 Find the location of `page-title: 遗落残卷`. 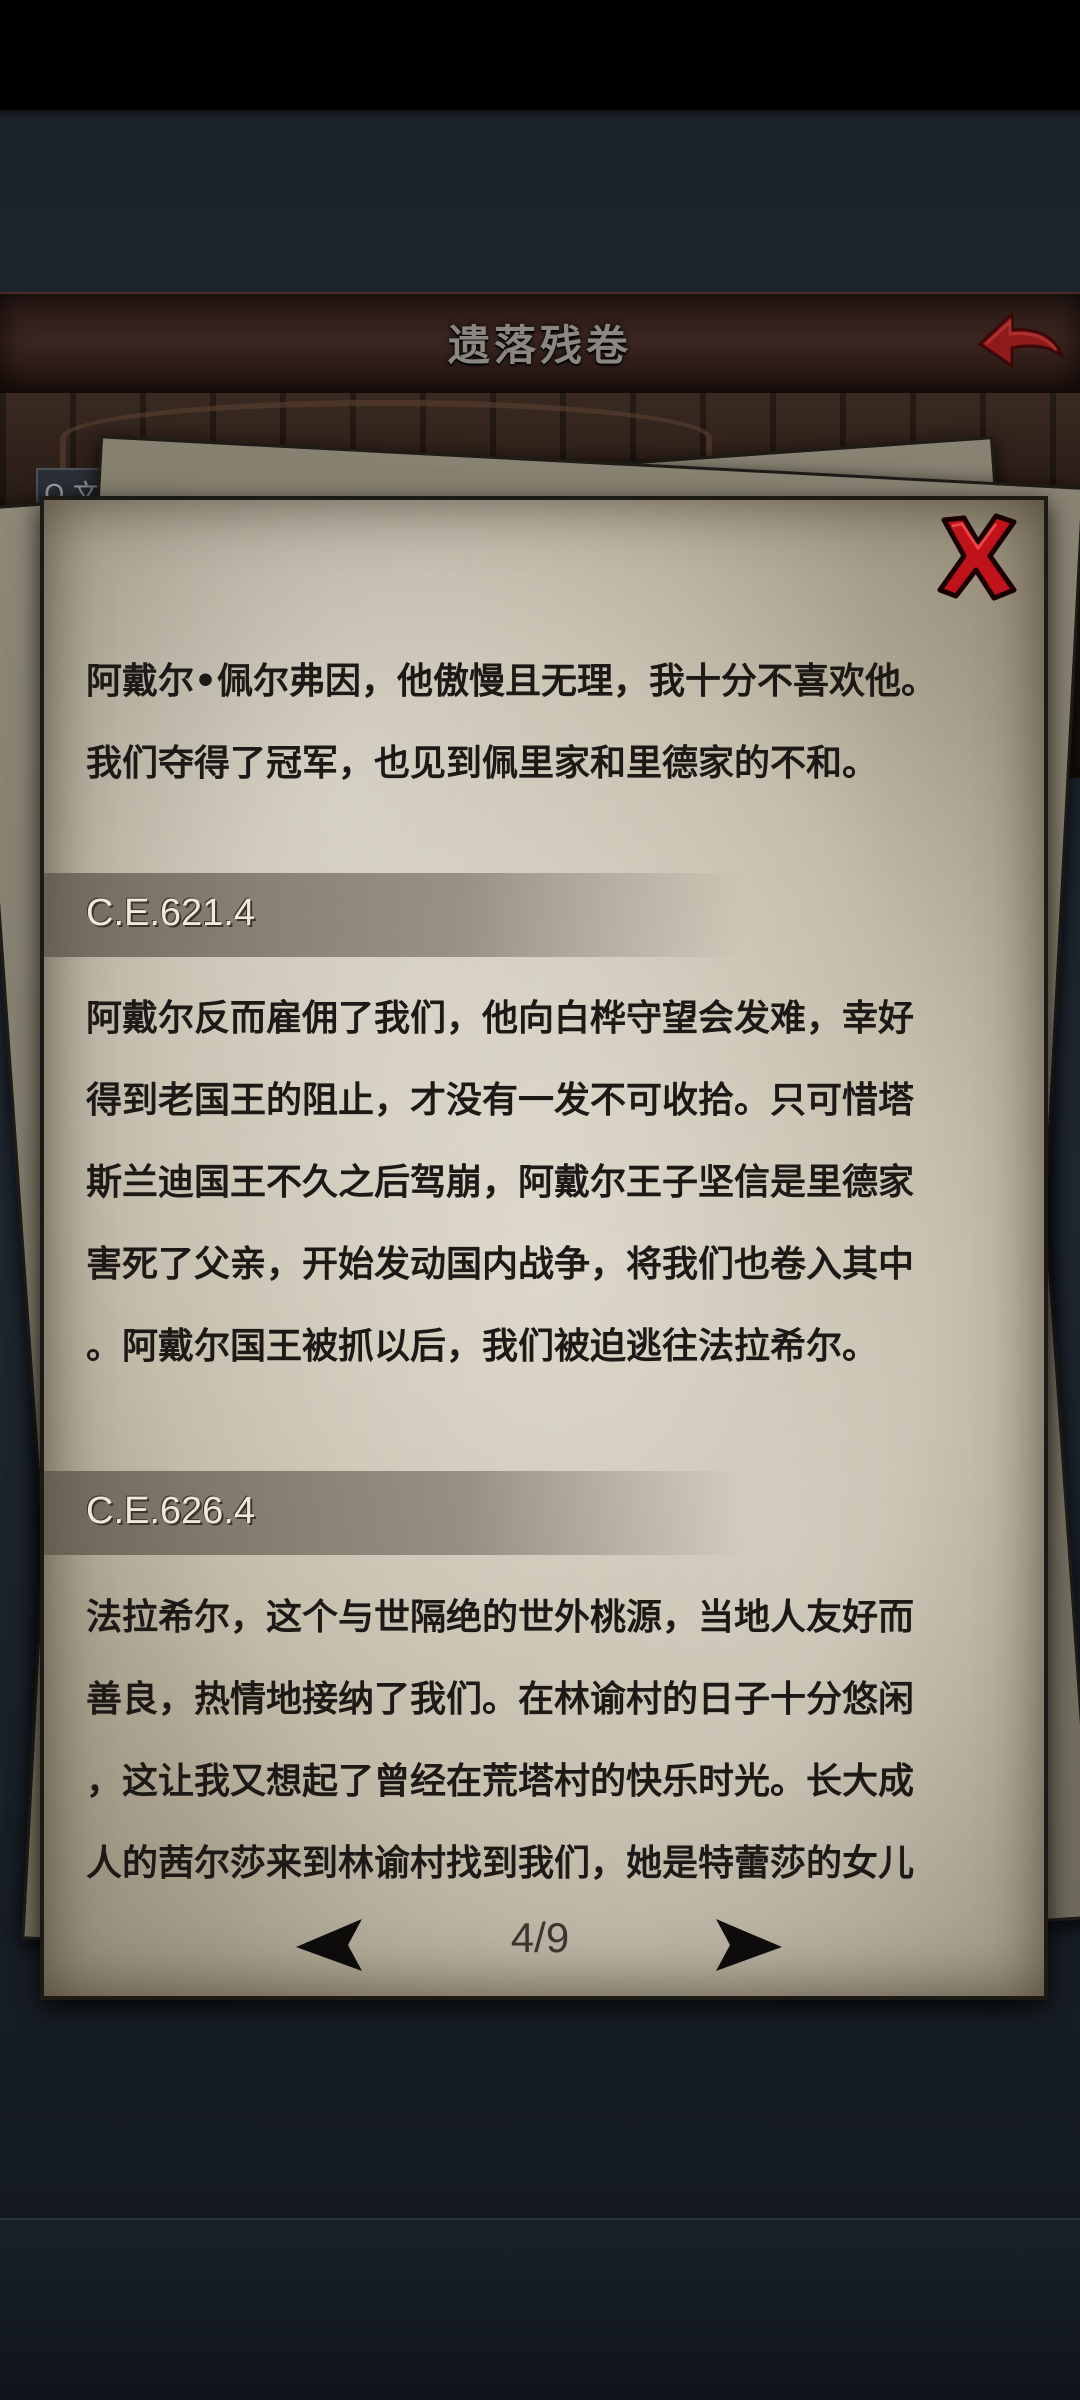

page-title: 遗落残卷 is located at coordinates (539, 345).